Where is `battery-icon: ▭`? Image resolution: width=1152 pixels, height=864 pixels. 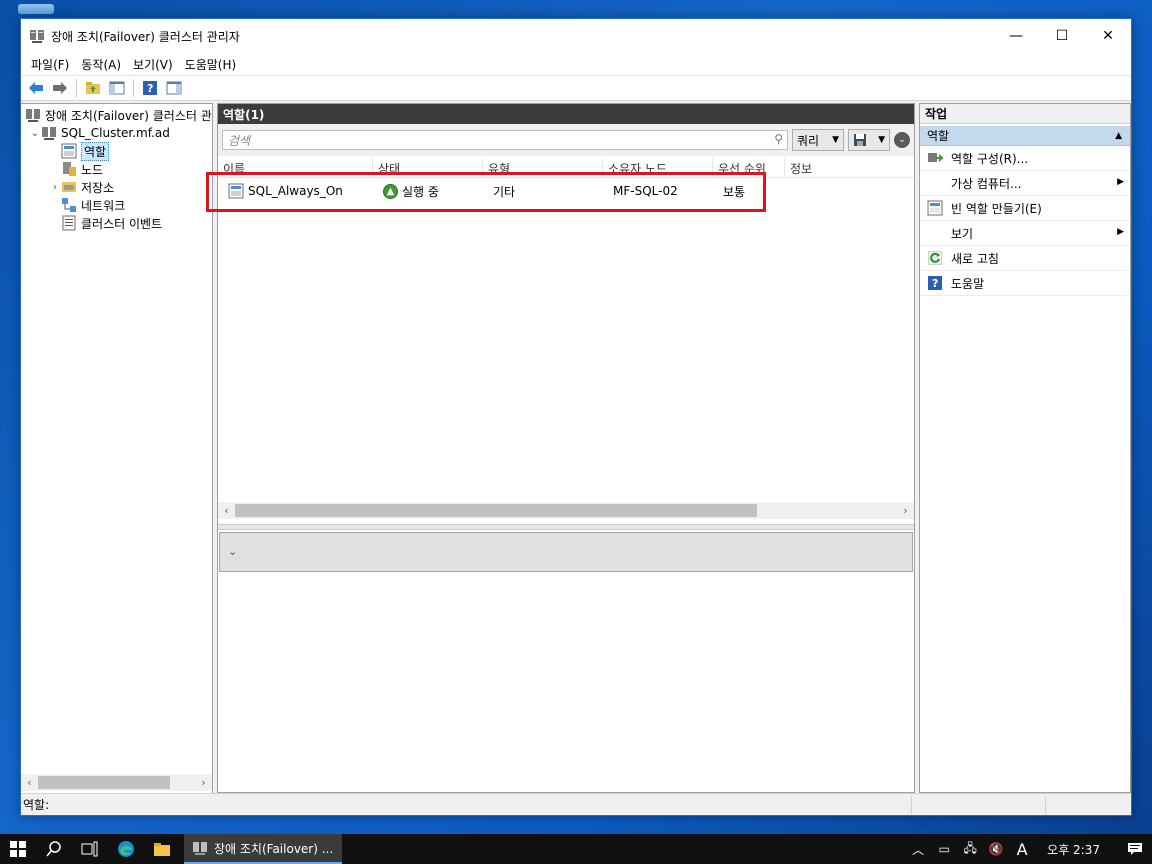 battery-icon: ▭ is located at coordinates (944, 849).